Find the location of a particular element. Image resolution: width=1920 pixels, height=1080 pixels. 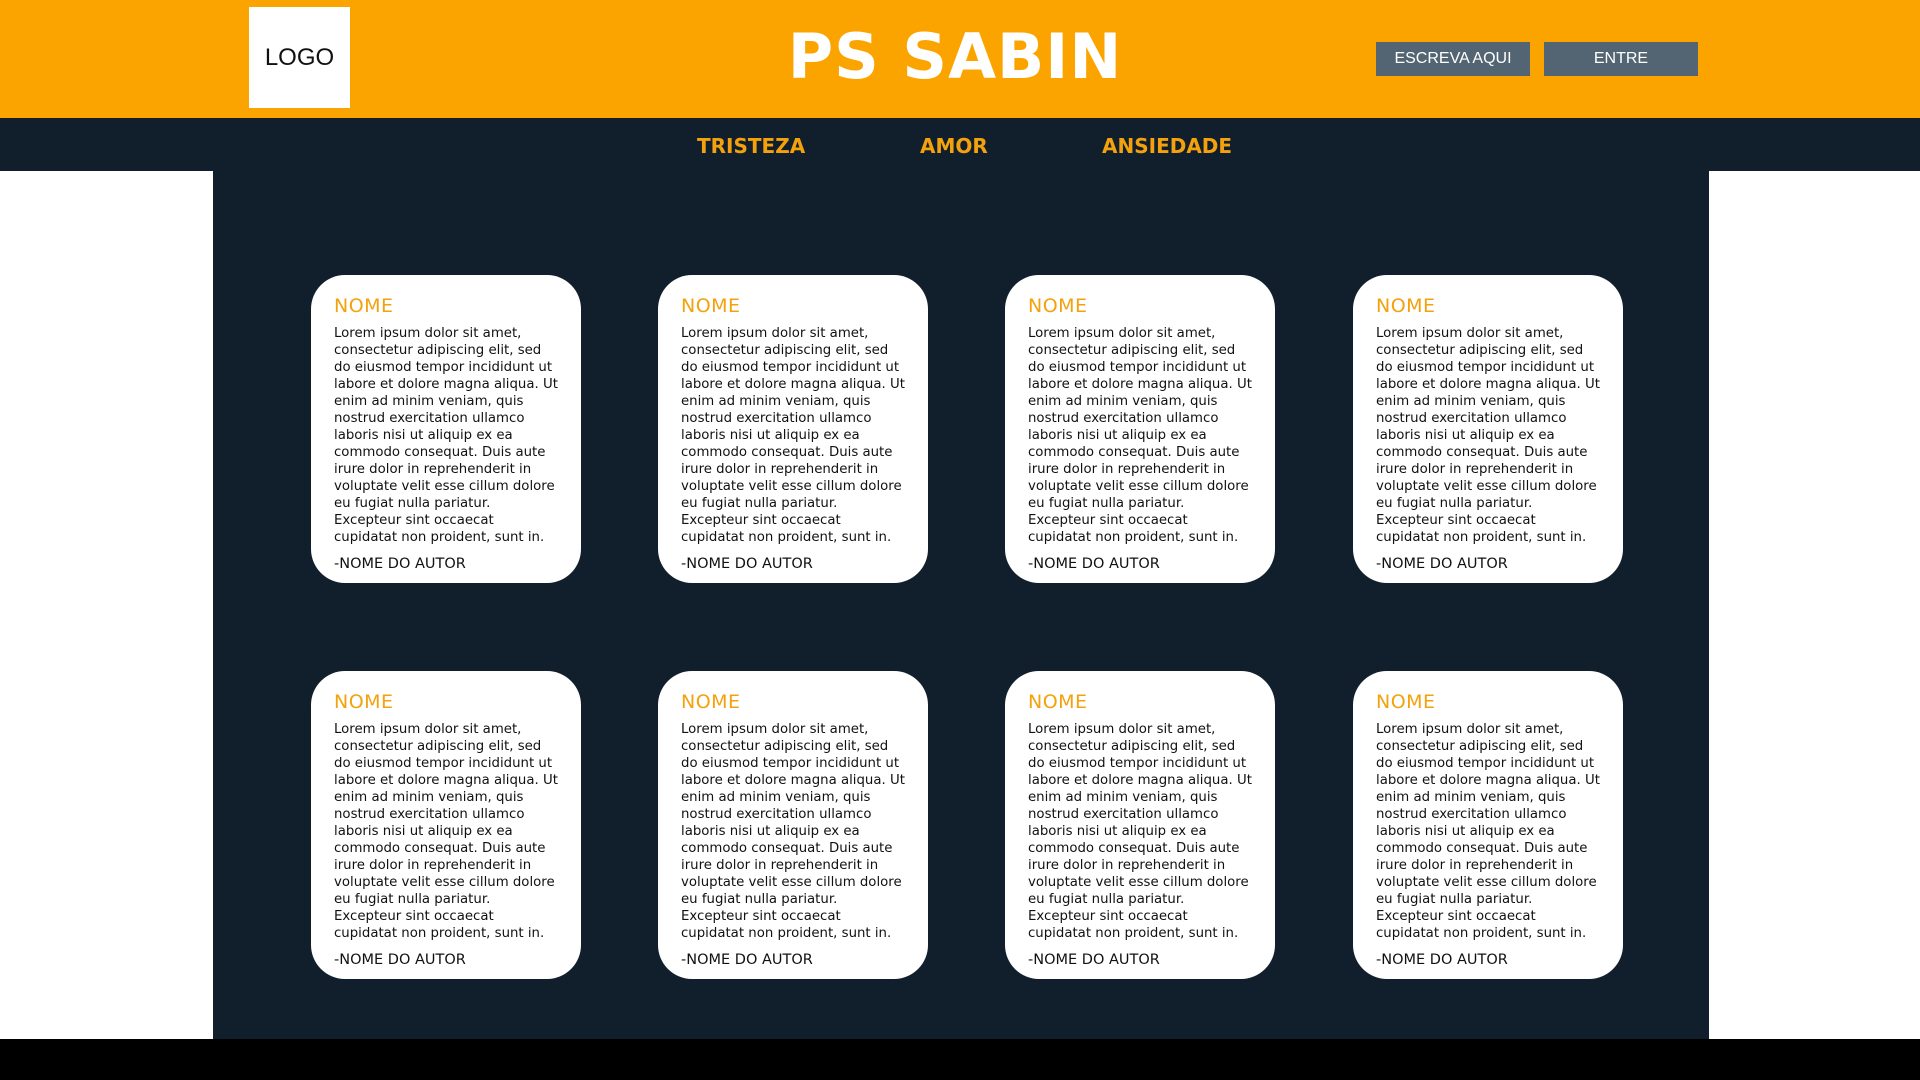

category-nav: TRISTEZA AMOR ANSIEDADE is located at coordinates (960, 144).